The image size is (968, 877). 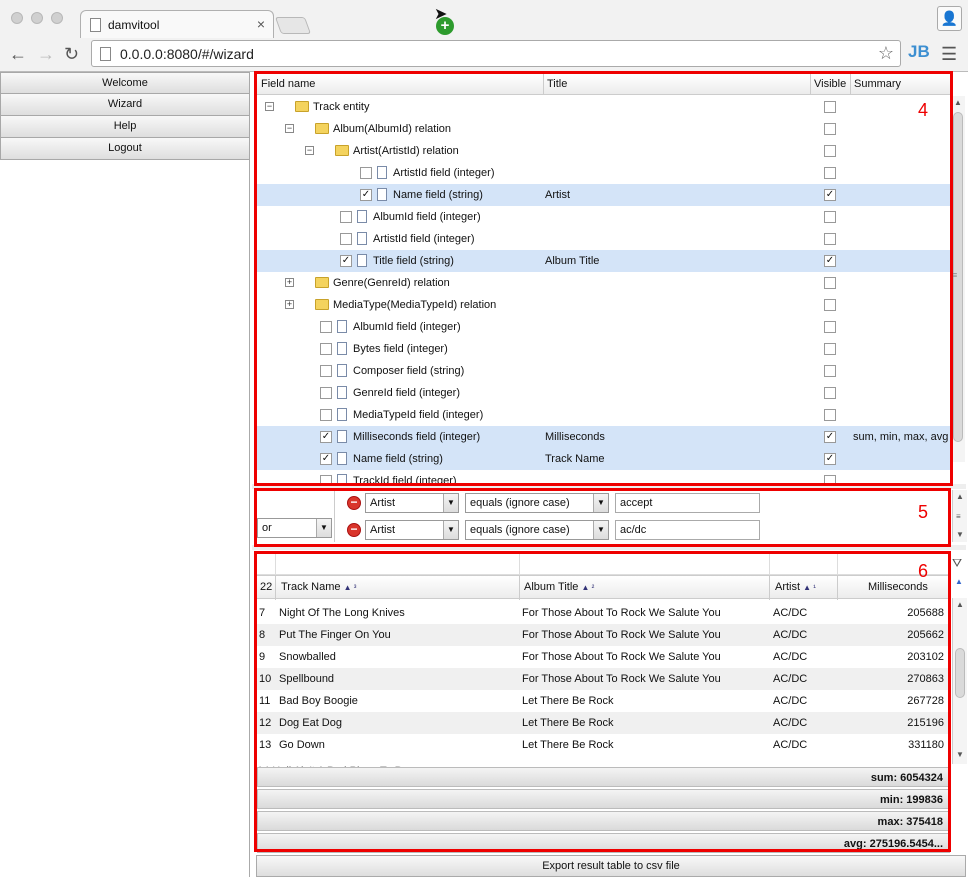 What do you see at coordinates (125, 105) in the screenshot?
I see `sidebar-item-wizard: Wizard` at bounding box center [125, 105].